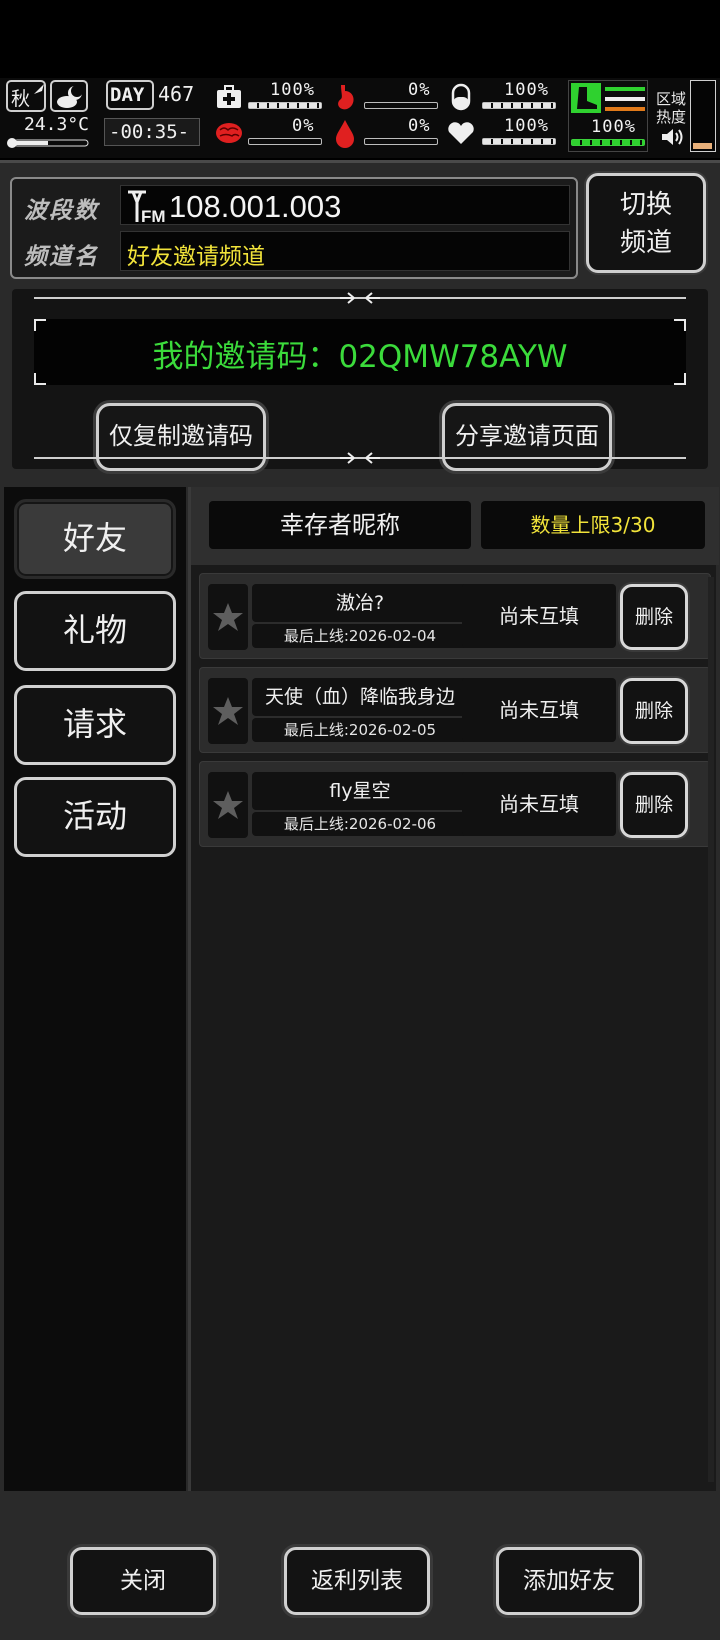  What do you see at coordinates (21, 99) in the screenshot?
I see `season-label: 秋` at bounding box center [21, 99].